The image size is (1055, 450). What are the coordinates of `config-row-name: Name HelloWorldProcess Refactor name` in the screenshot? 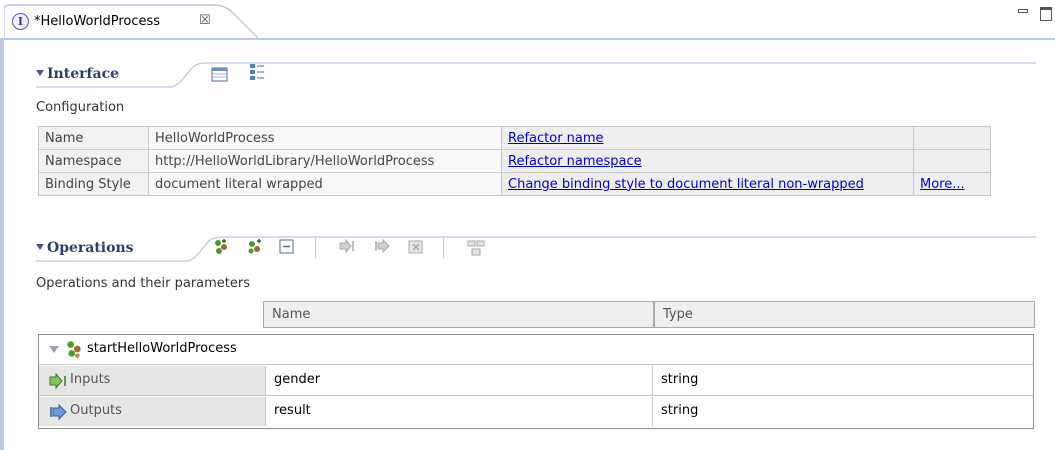 It's located at (514, 138).